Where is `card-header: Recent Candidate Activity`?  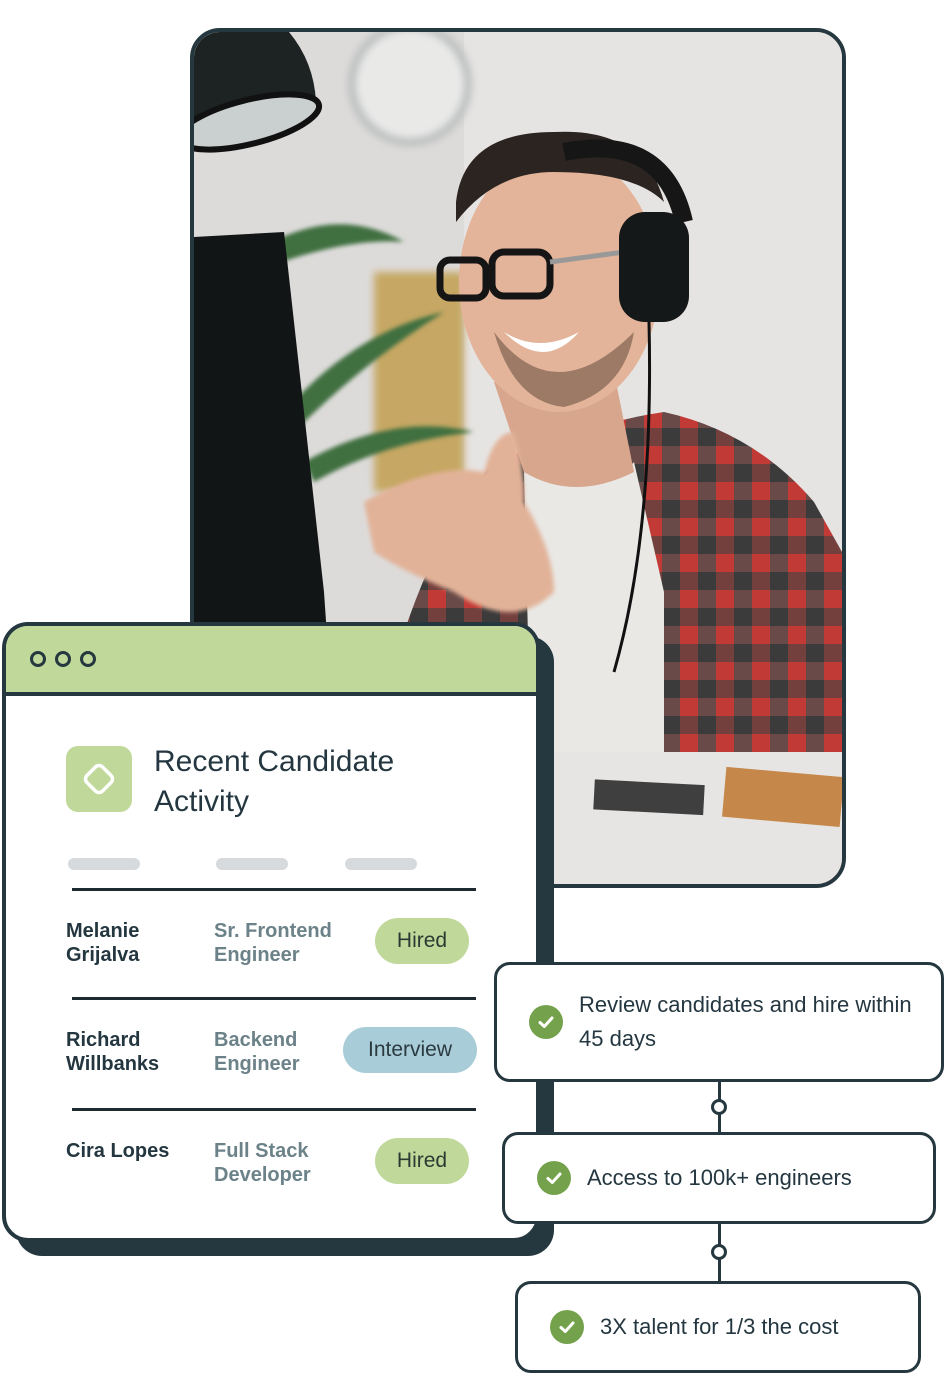
card-header: Recent Candidate Activity is located at coordinates (260, 783).